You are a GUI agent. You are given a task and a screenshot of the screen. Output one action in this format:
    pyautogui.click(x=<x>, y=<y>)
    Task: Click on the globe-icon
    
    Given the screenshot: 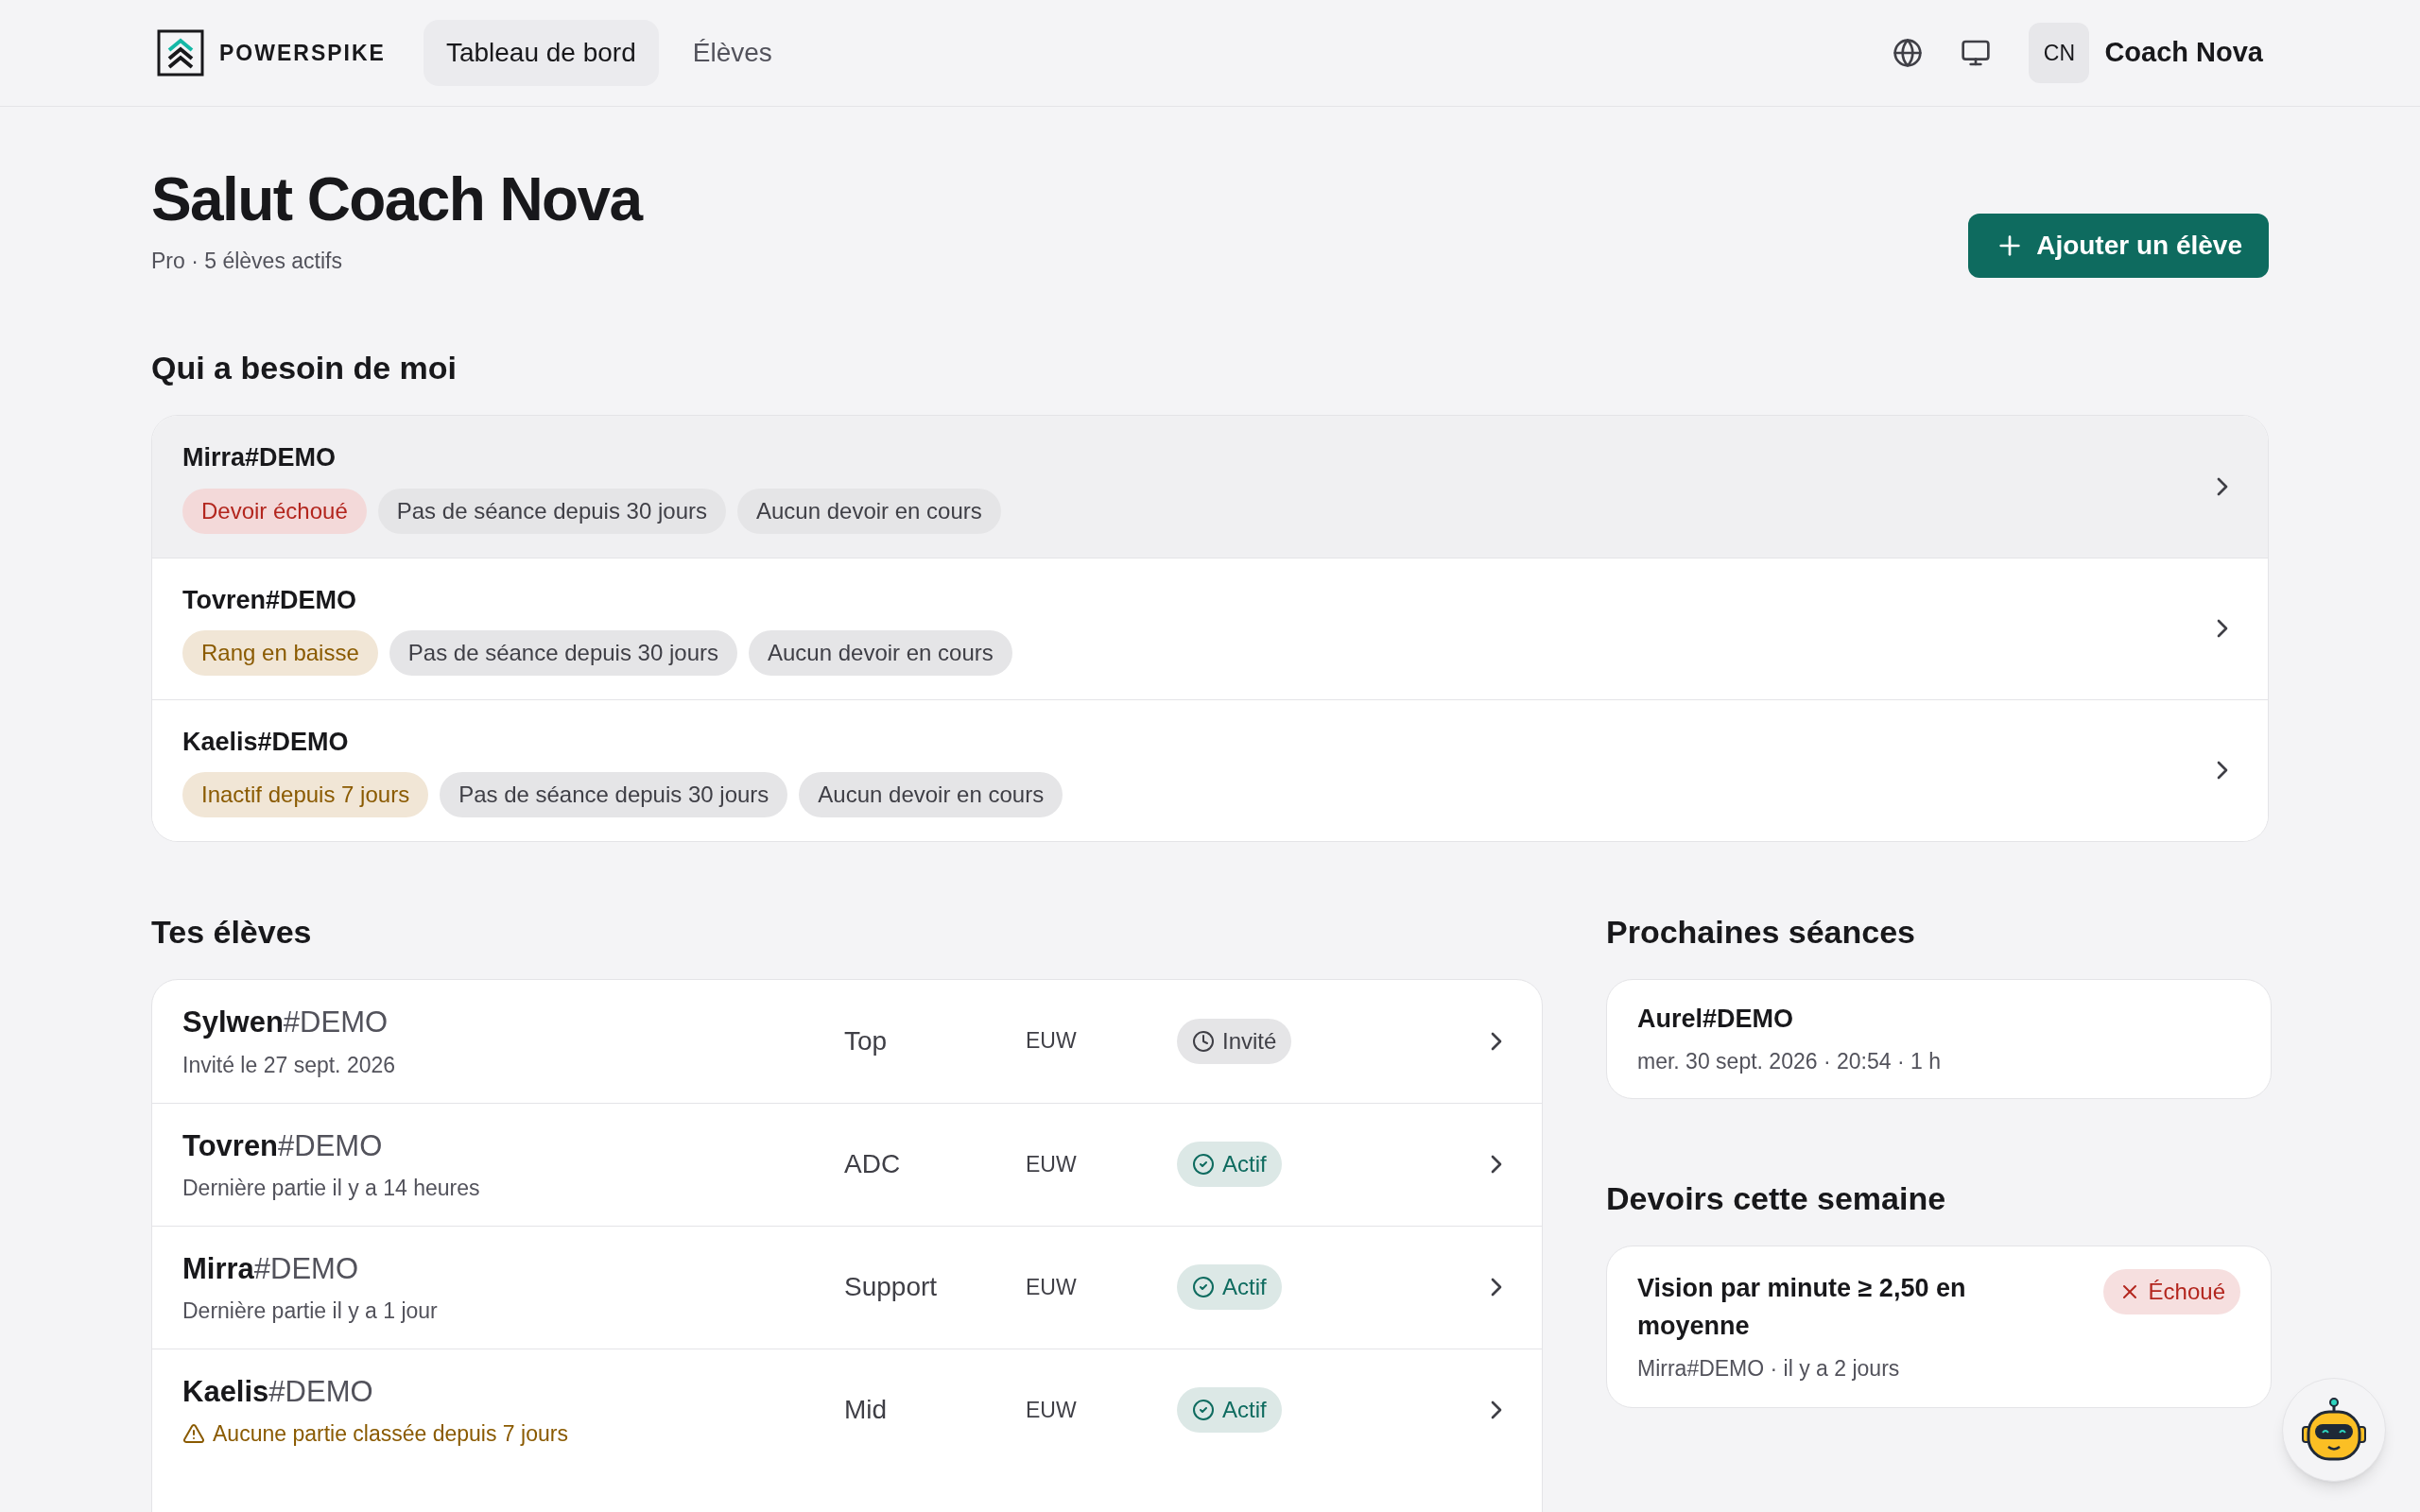 What is the action you would take?
    pyautogui.click(x=1908, y=53)
    